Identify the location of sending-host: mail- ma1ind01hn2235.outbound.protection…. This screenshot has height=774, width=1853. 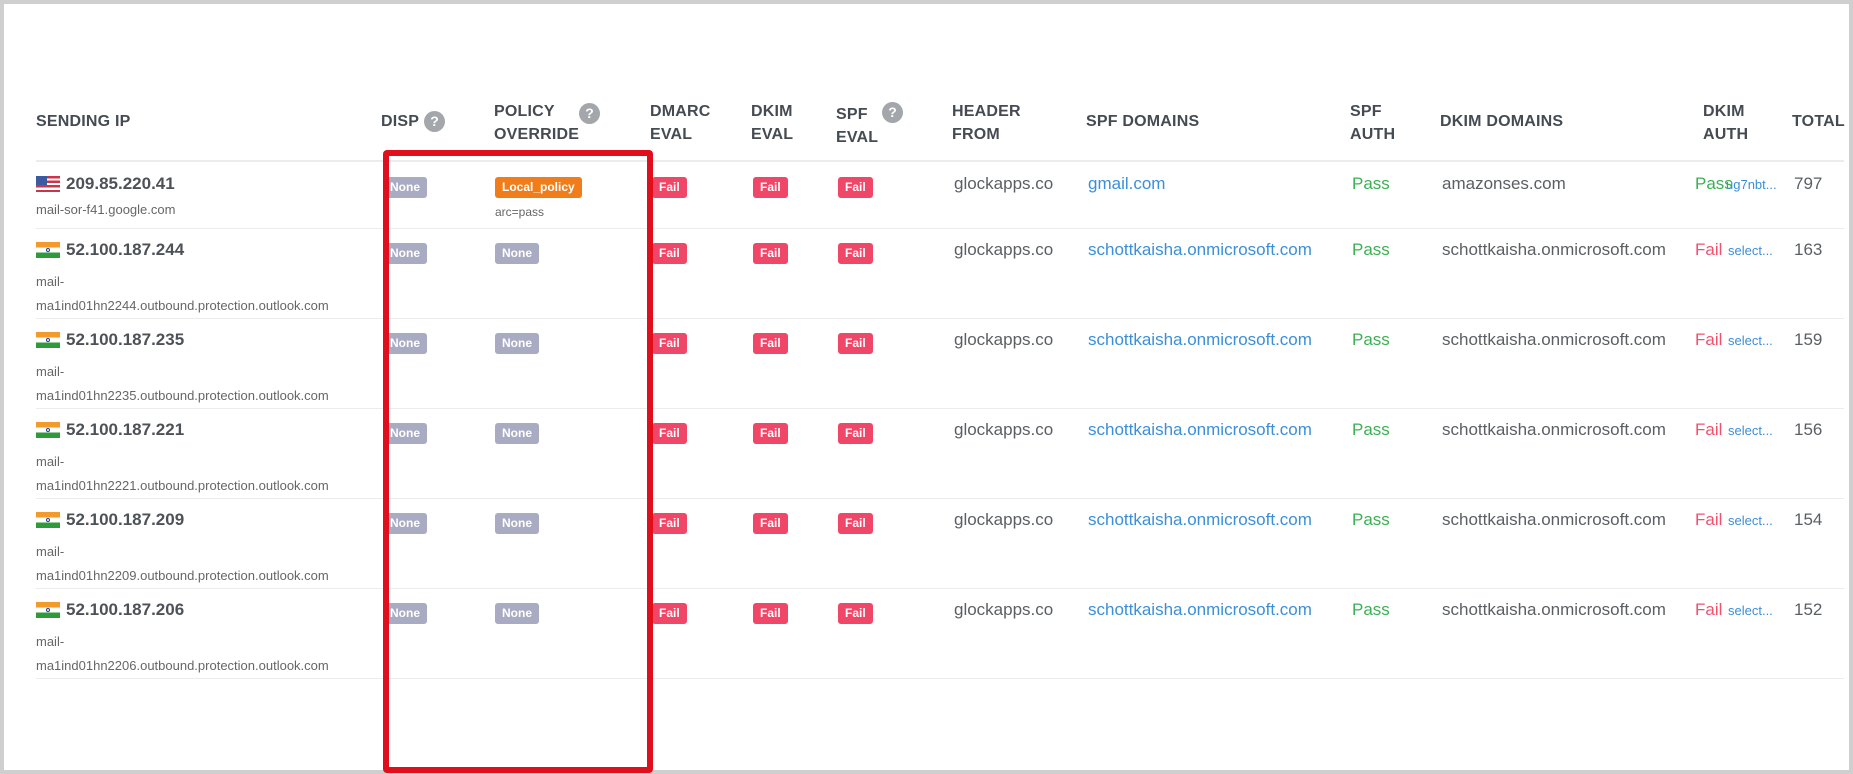
(191, 384).